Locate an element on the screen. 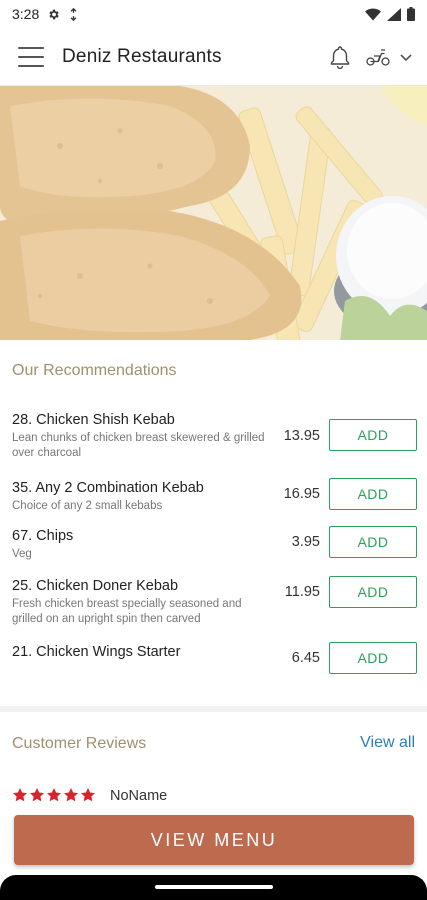 The width and height of the screenshot is (427, 900). app-title: Deniz Restaurants is located at coordinates (142, 56).